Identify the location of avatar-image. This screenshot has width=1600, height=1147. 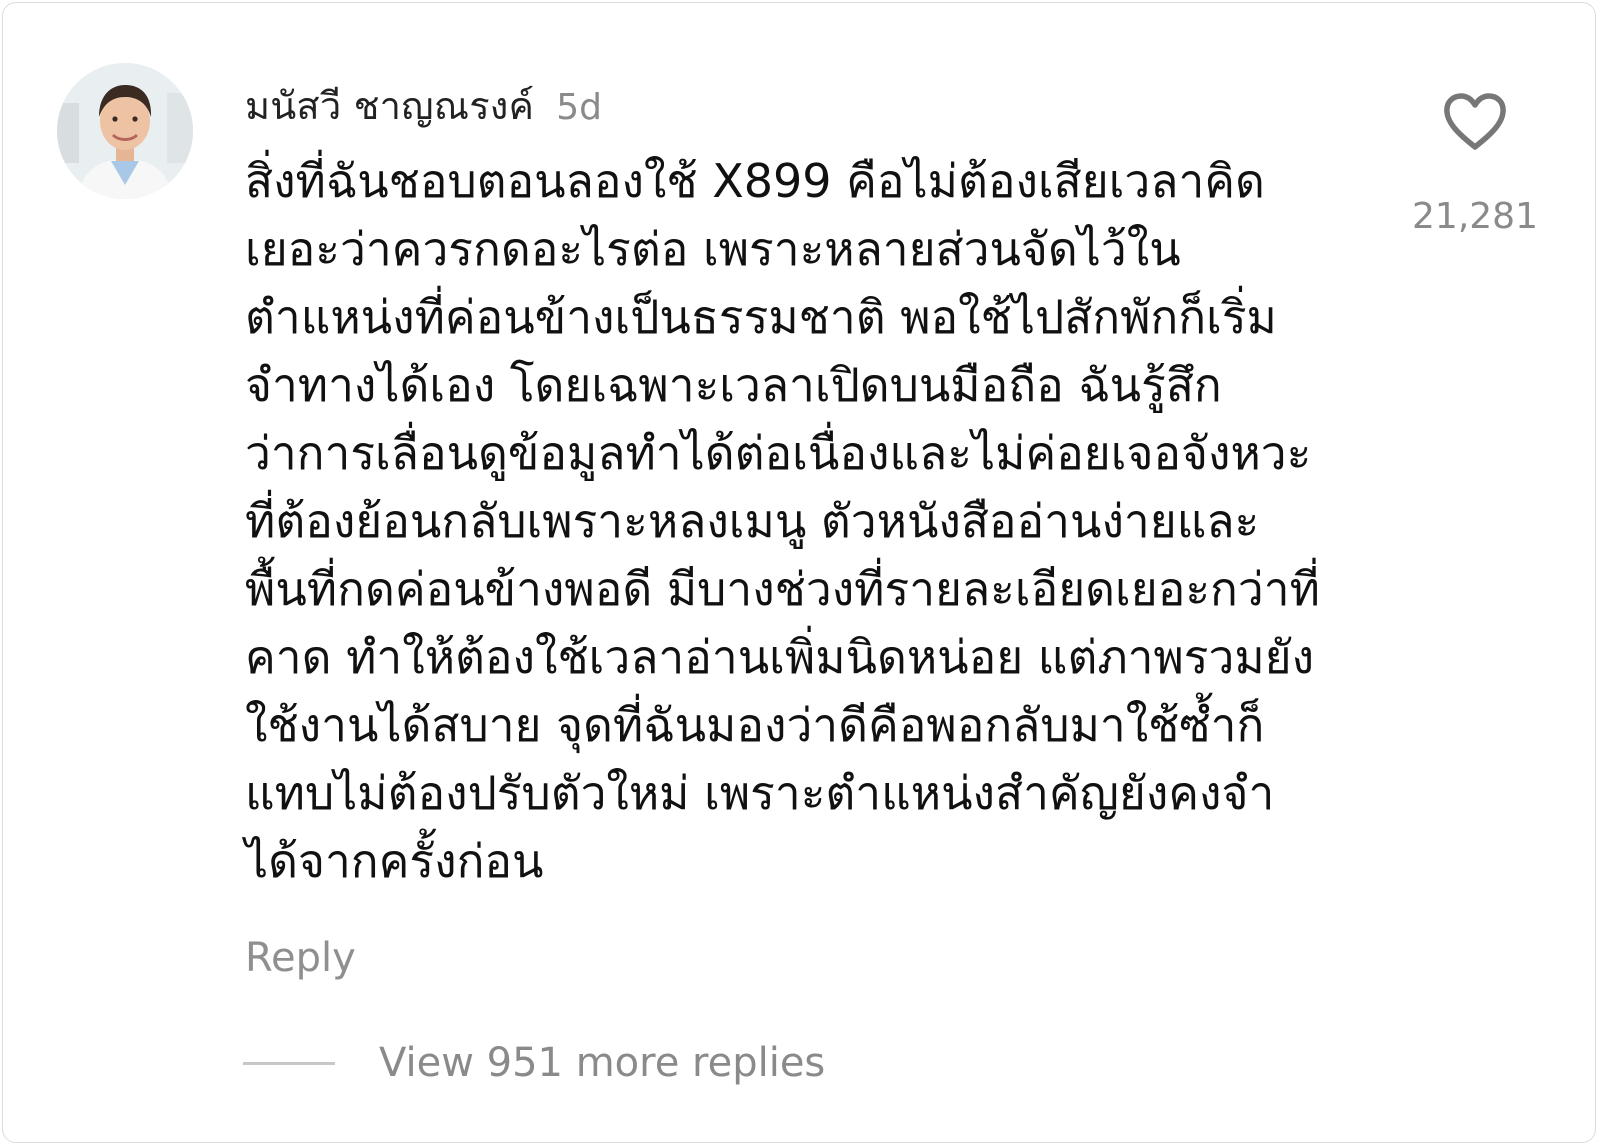
(125, 131).